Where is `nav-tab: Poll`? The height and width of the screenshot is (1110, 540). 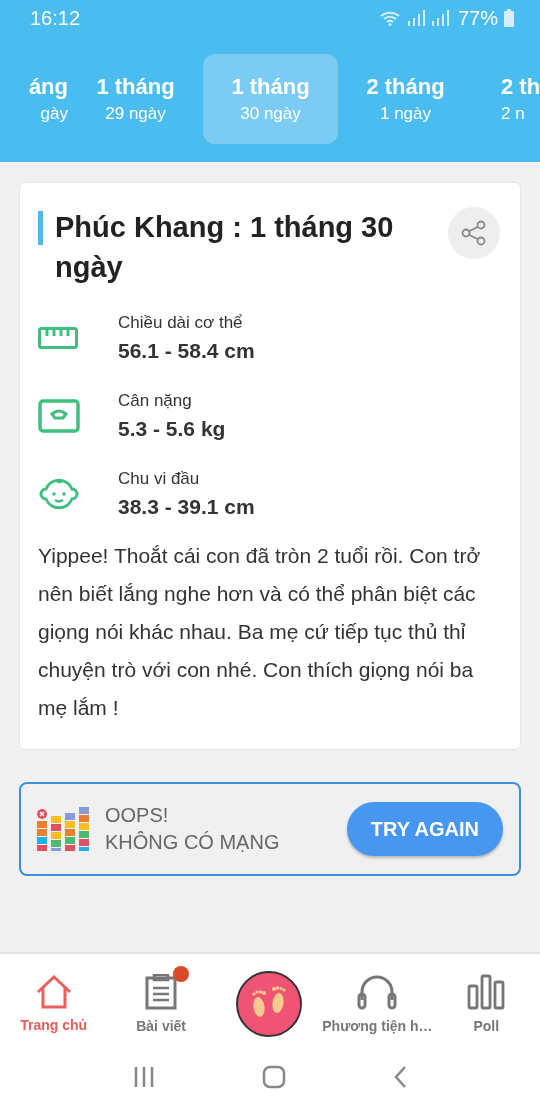 nav-tab: Poll is located at coordinates (486, 999).